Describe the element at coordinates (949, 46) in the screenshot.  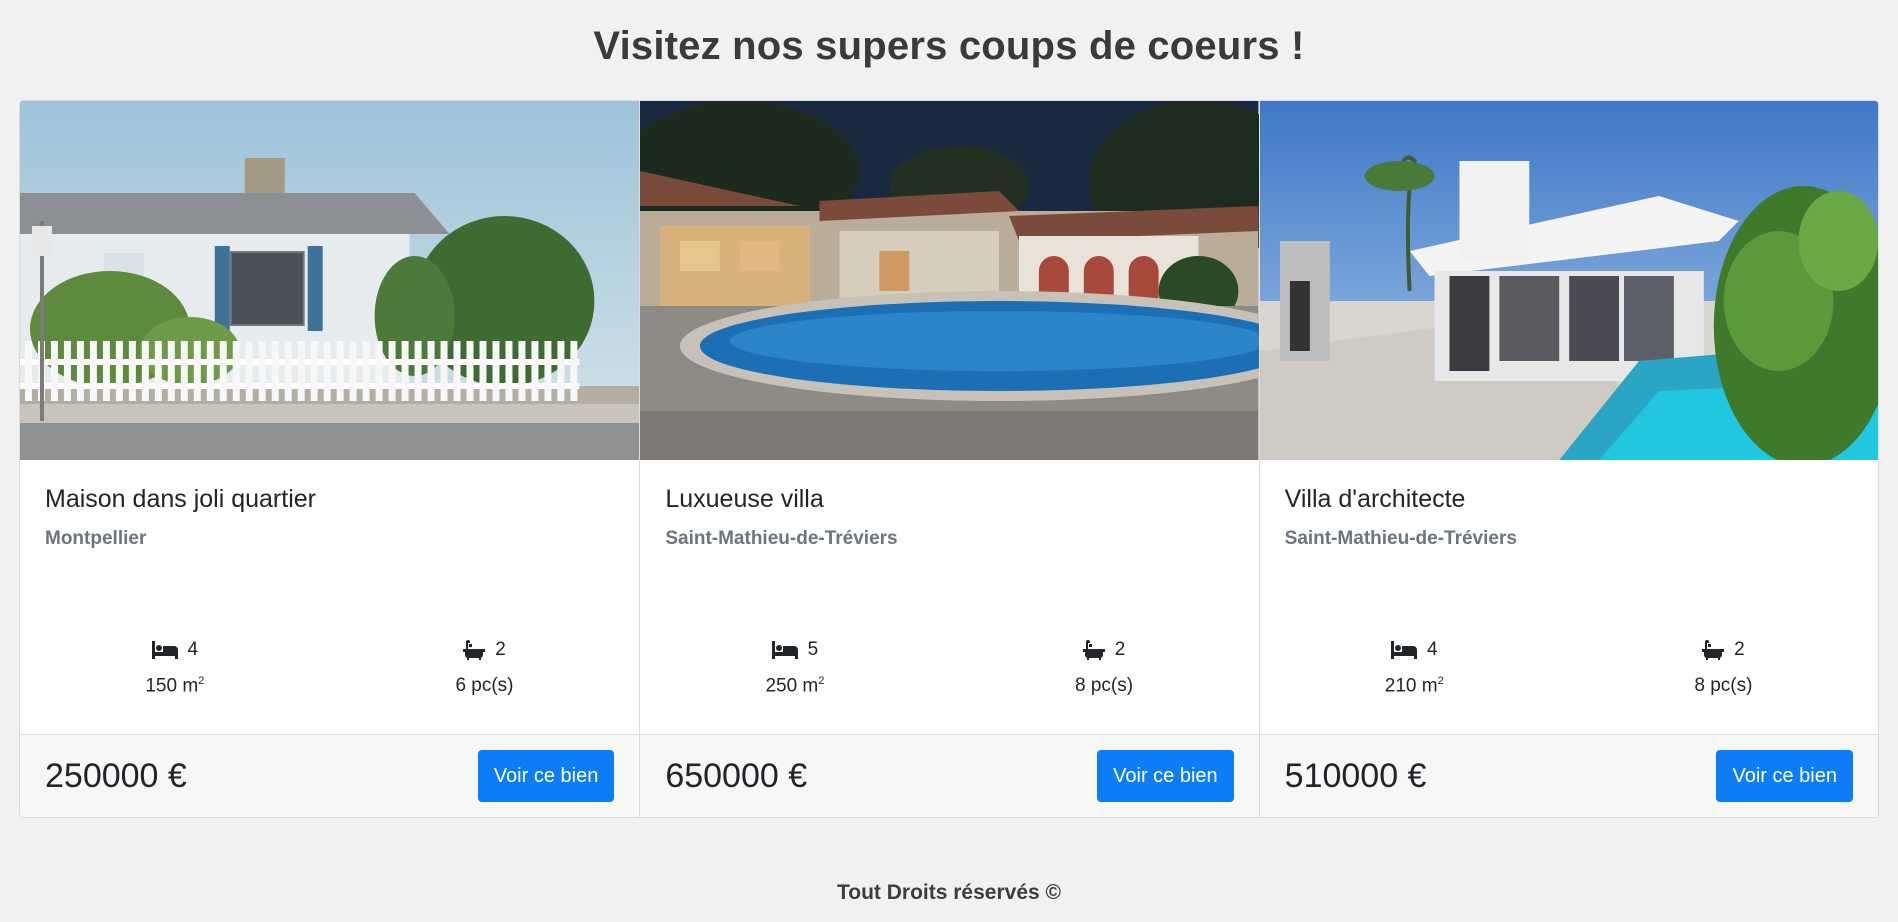
I see `page-title: Visitez nos supers coups de coeurs !` at that location.